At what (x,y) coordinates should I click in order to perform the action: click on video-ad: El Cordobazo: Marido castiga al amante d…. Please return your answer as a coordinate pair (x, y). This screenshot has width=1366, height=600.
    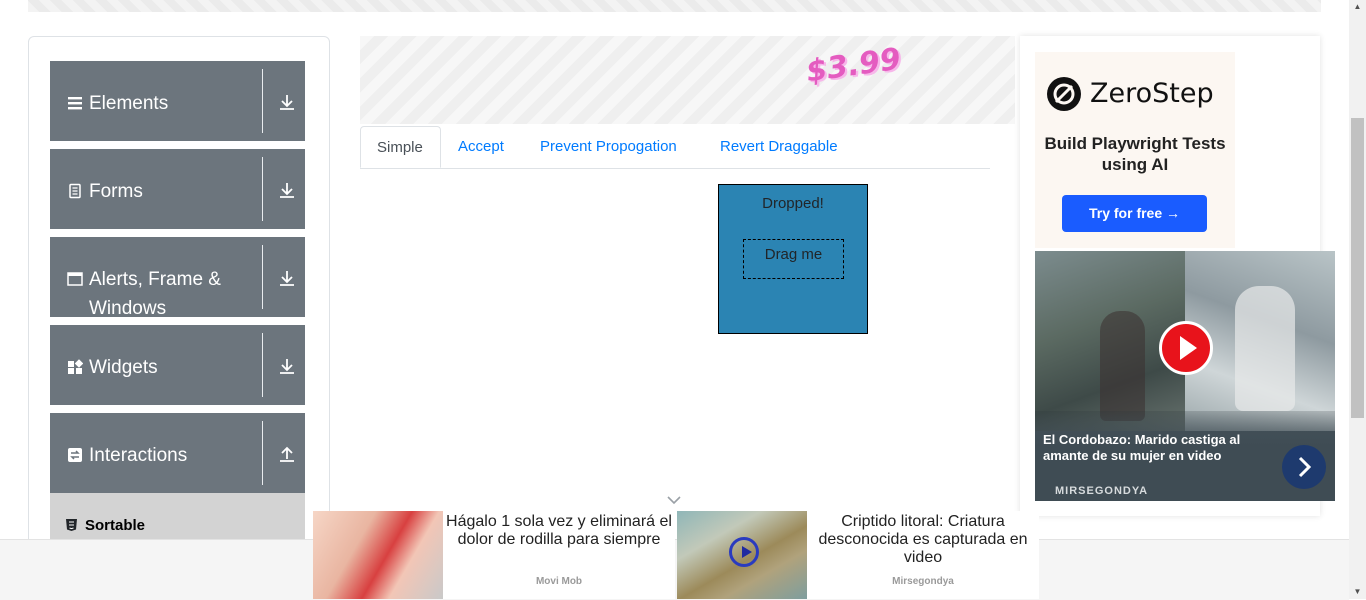
    Looking at the image, I should click on (1185, 376).